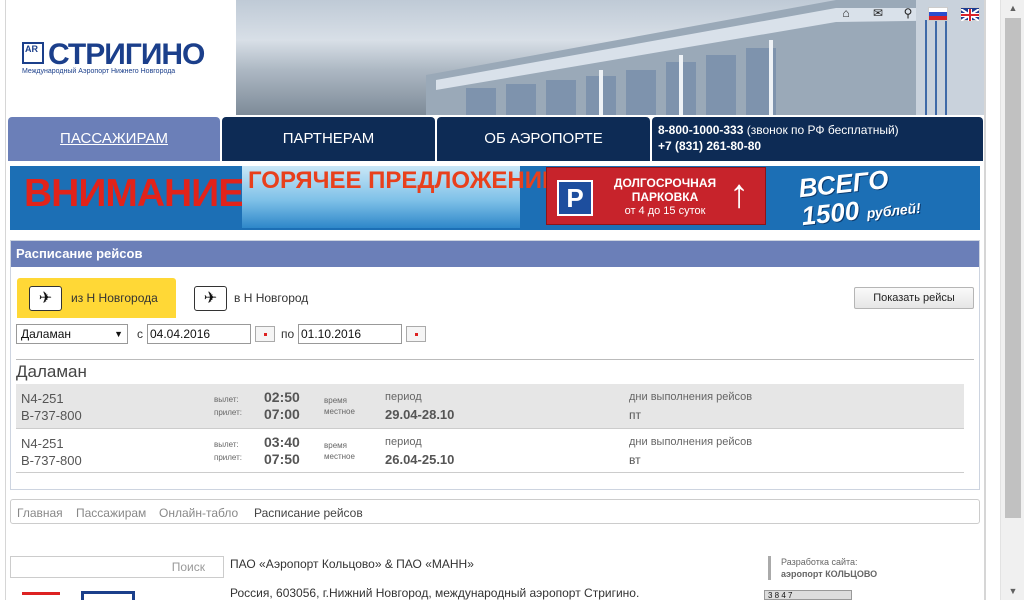  Describe the element at coordinates (808, 595) in the screenshot. I see `visit-counter: 3 8 4 7` at that location.